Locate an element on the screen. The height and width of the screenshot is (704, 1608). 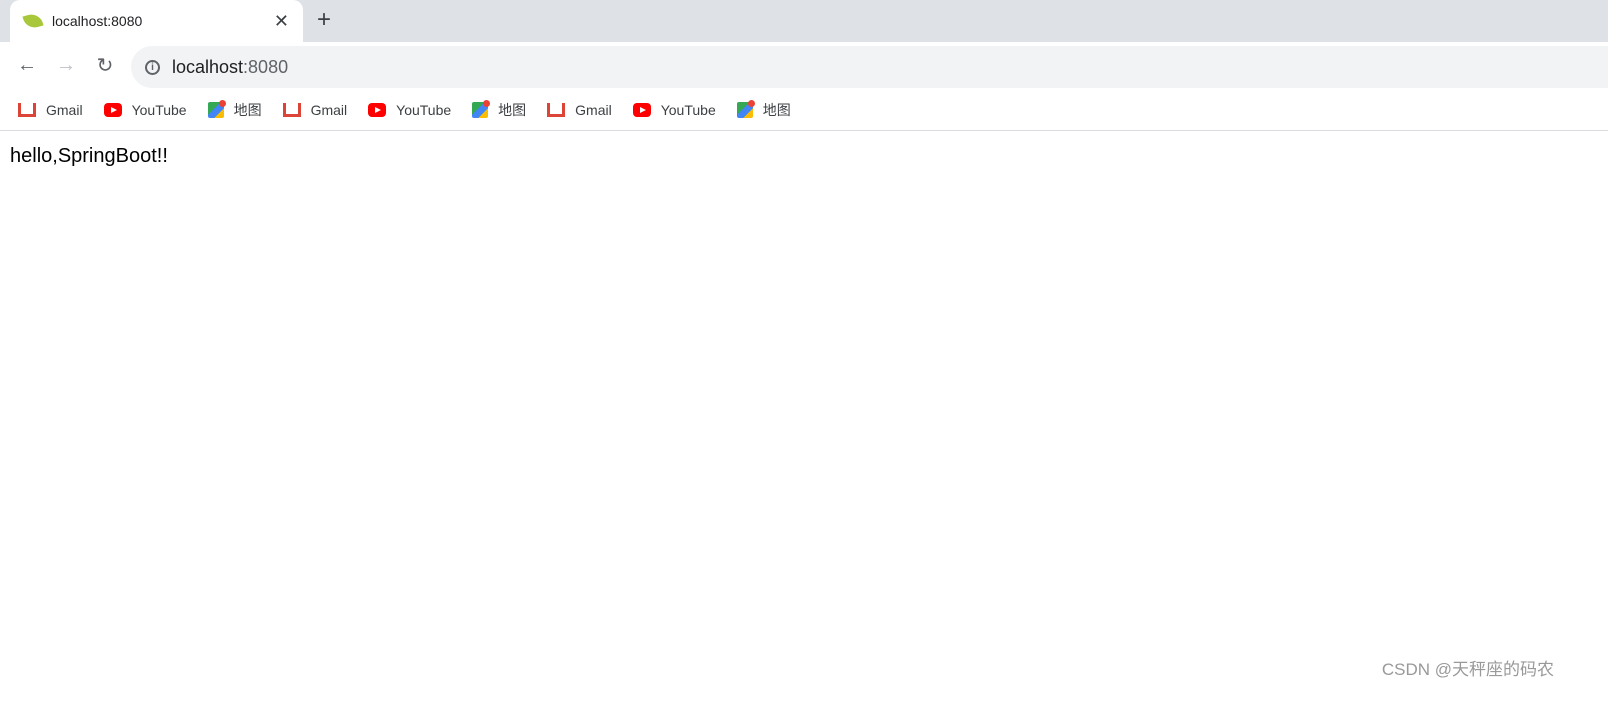
browser-tab: localhost:8080 ✕ is located at coordinates (156, 21).